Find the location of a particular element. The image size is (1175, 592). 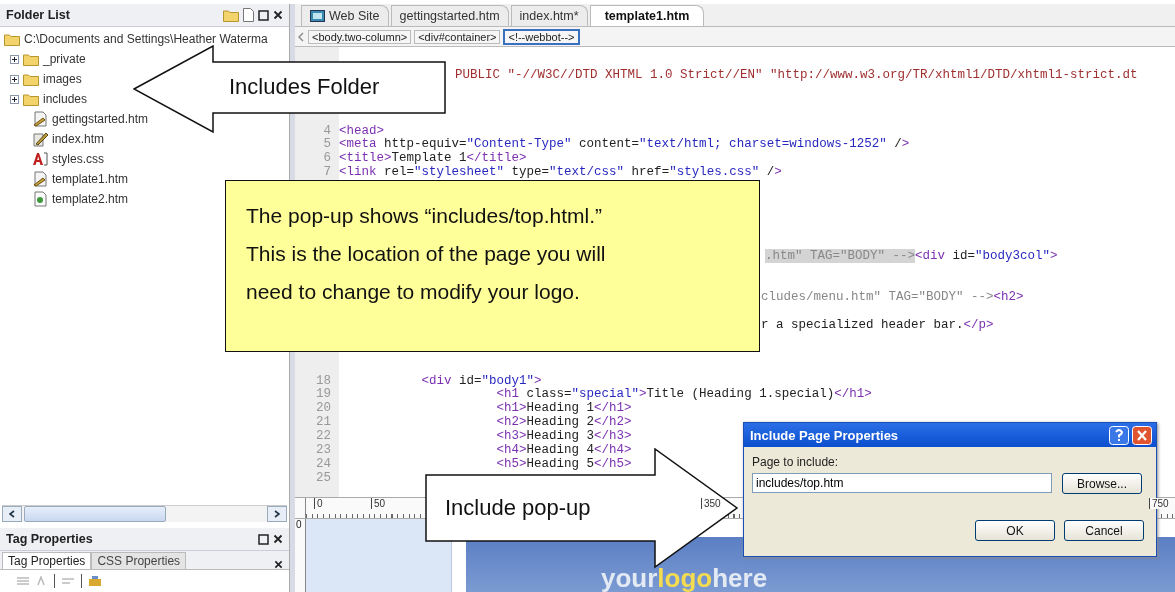

line-number: 25 is located at coordinates (323, 478).